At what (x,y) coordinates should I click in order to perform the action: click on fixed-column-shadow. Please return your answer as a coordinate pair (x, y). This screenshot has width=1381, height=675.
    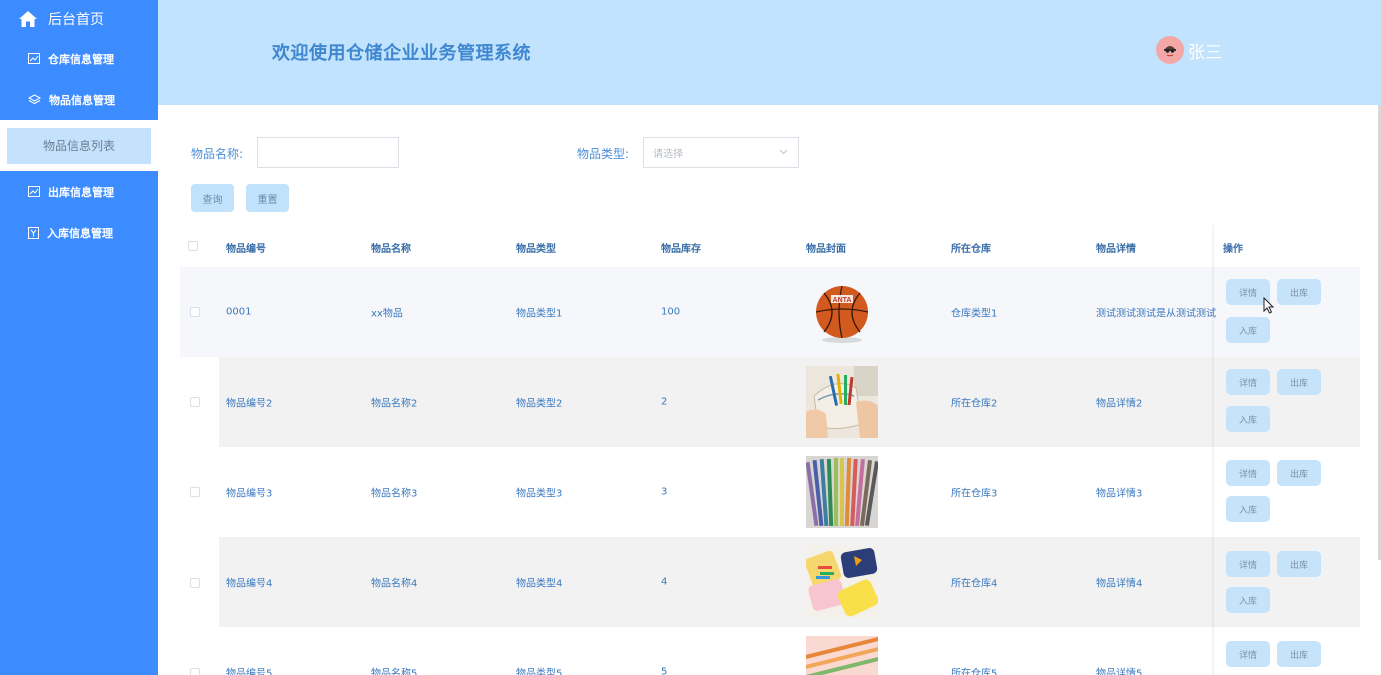
    Looking at the image, I should click on (1213, 450).